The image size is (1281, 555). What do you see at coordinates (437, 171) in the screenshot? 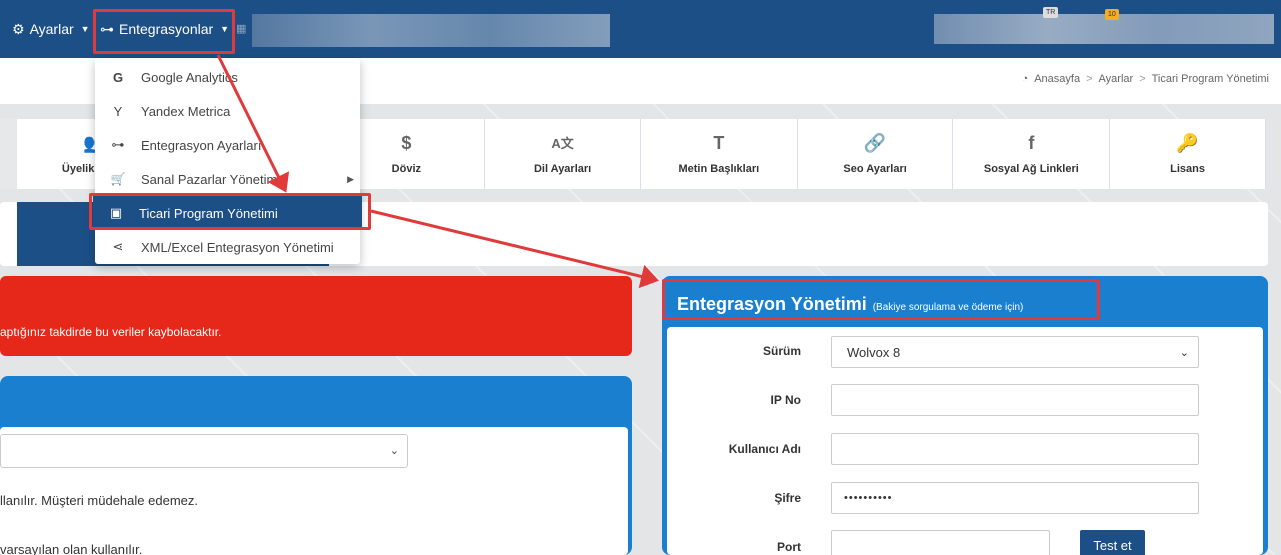
I see `annotation-arrows` at bounding box center [437, 171].